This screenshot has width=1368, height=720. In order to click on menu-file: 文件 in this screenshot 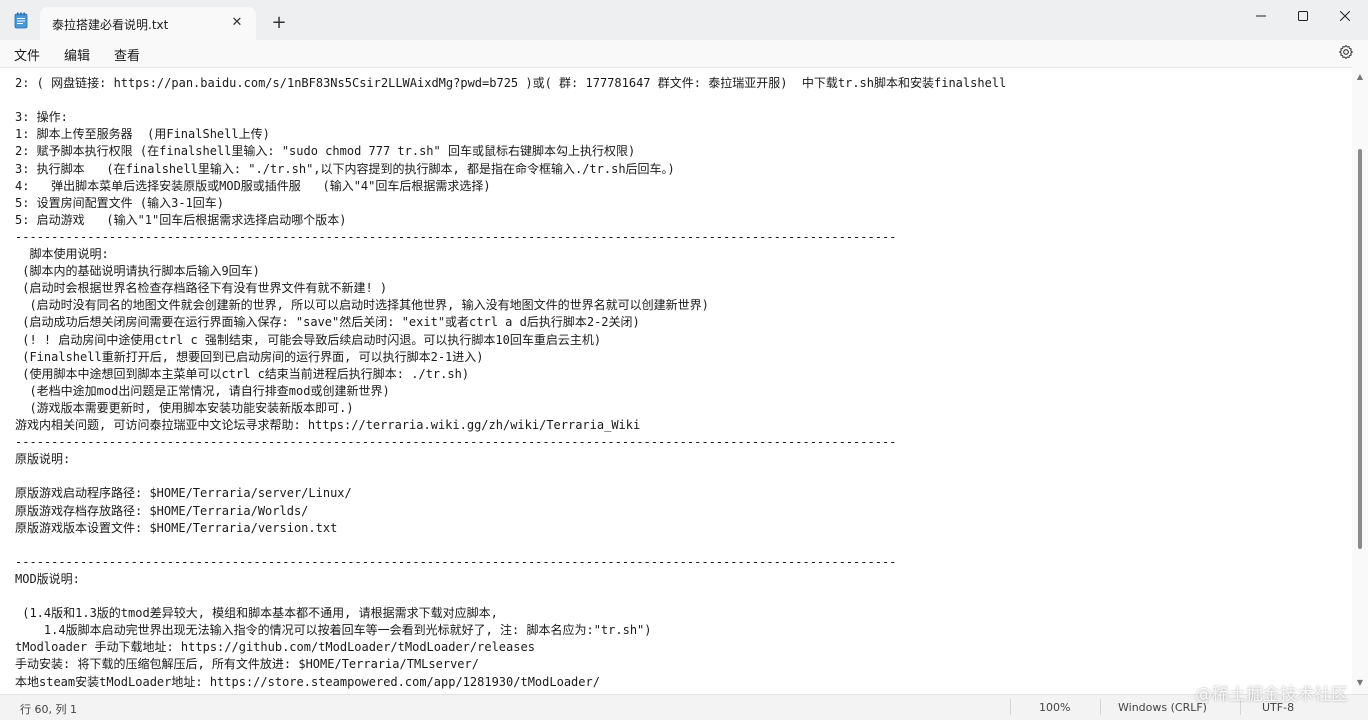, I will do `click(27, 54)`.